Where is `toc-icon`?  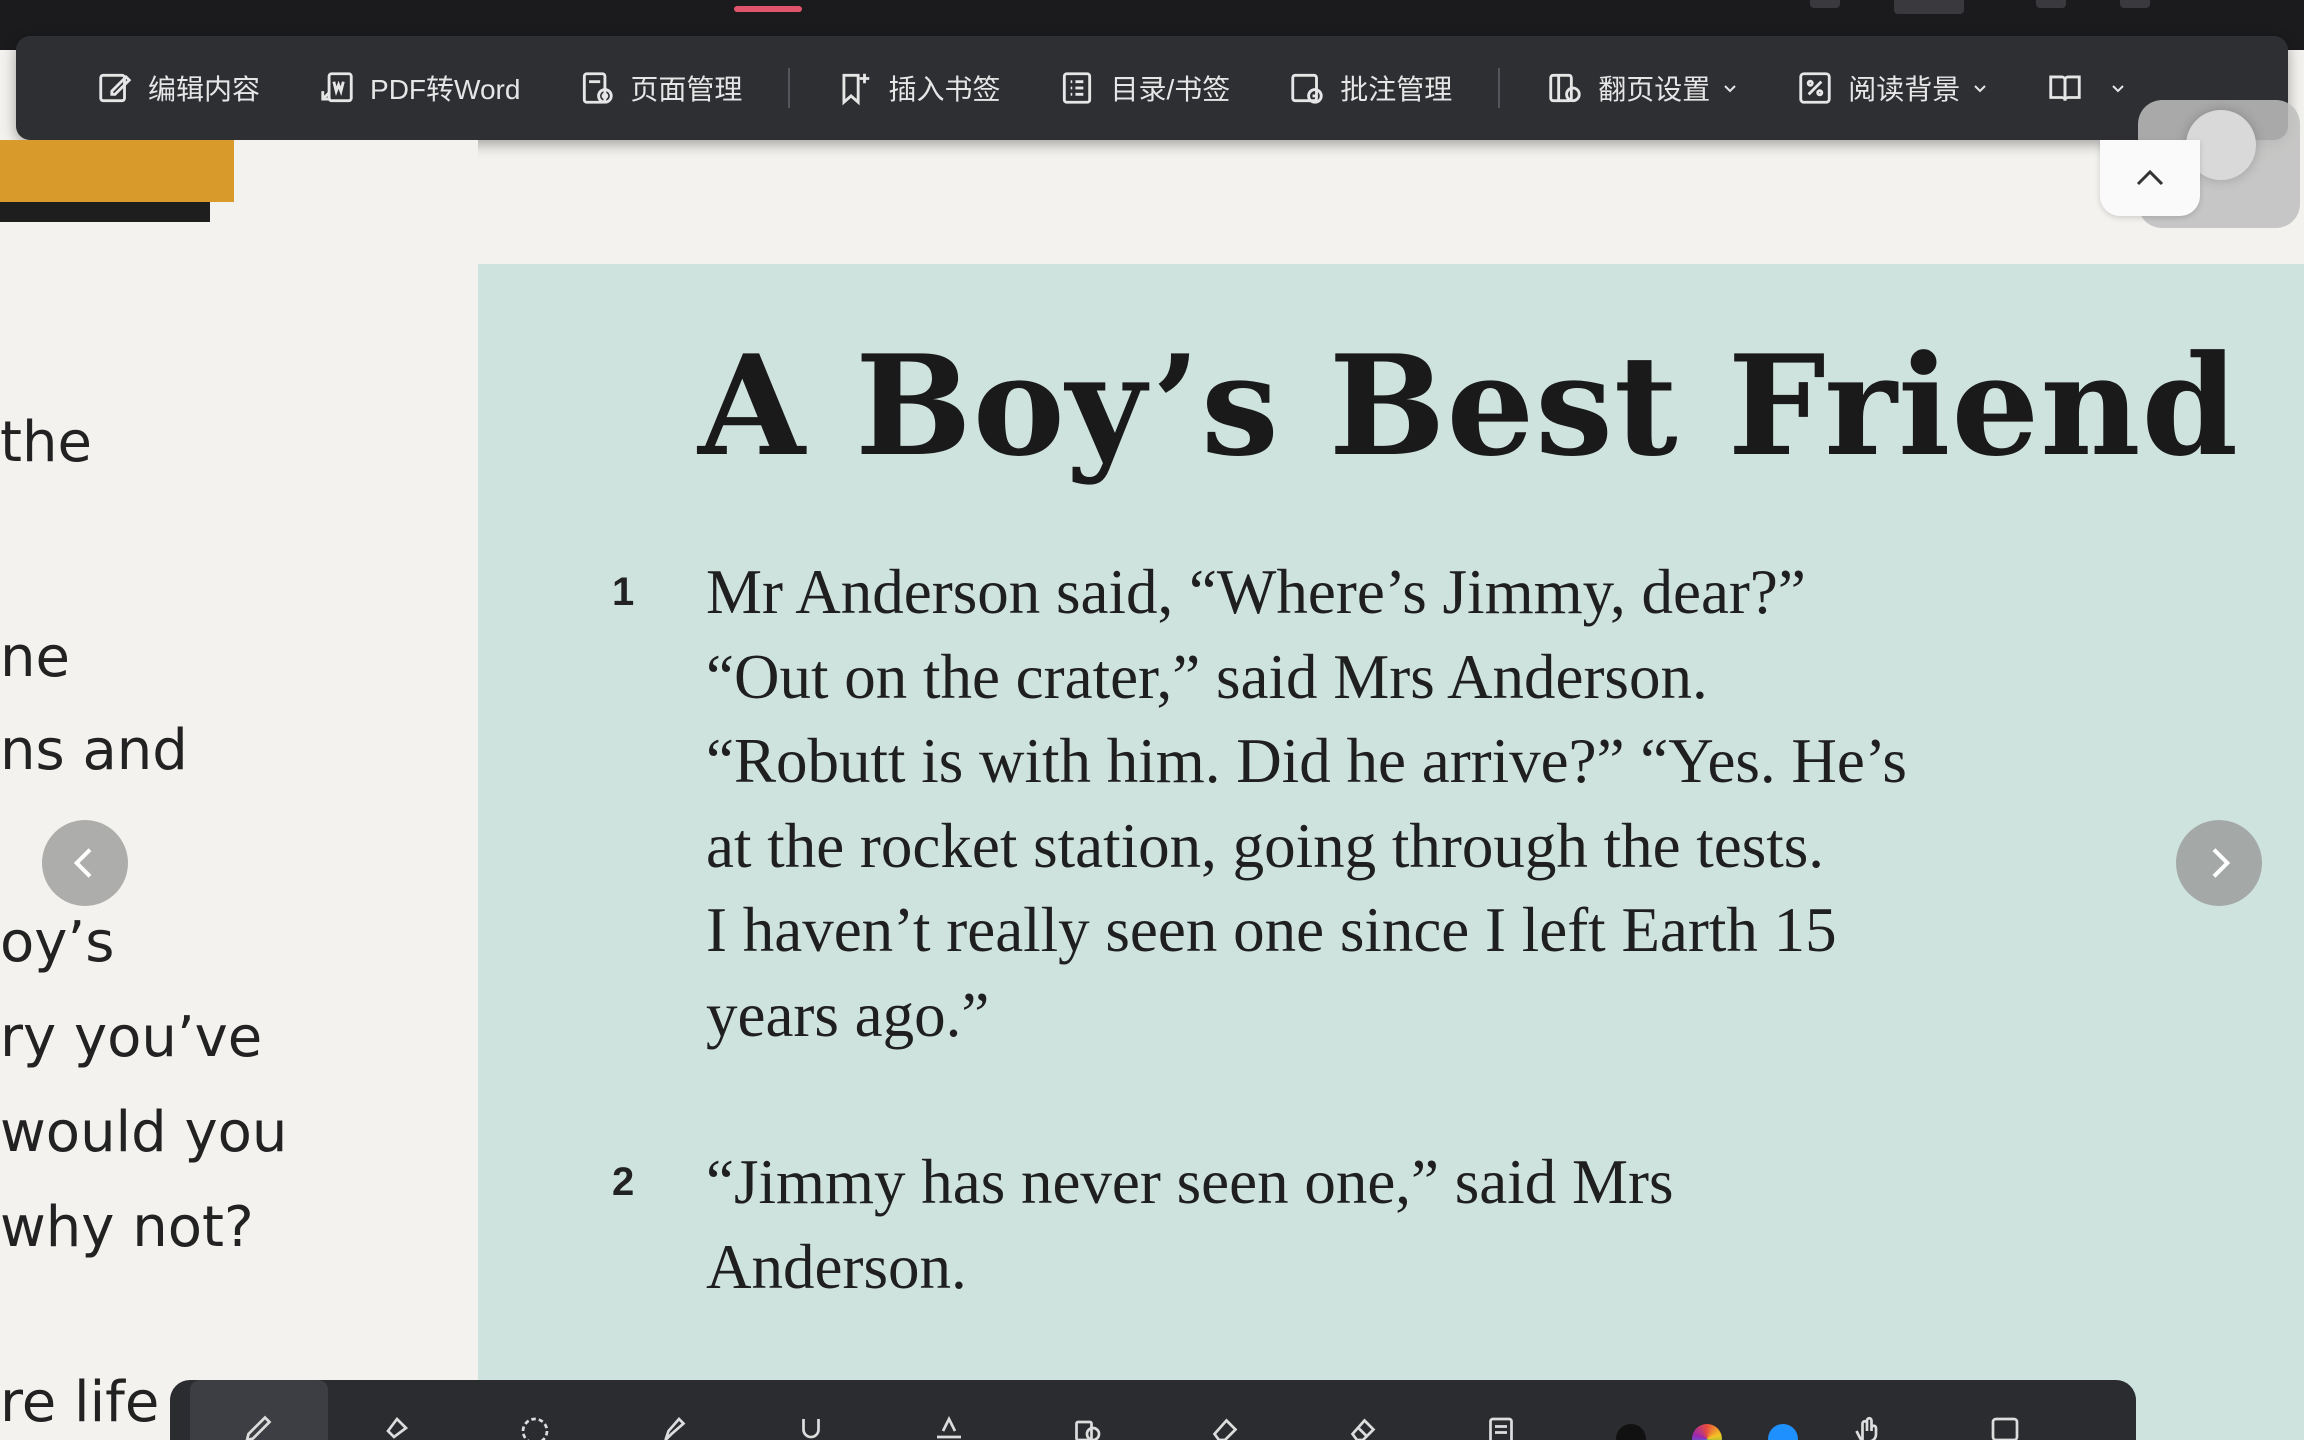
toc-icon is located at coordinates (1077, 88).